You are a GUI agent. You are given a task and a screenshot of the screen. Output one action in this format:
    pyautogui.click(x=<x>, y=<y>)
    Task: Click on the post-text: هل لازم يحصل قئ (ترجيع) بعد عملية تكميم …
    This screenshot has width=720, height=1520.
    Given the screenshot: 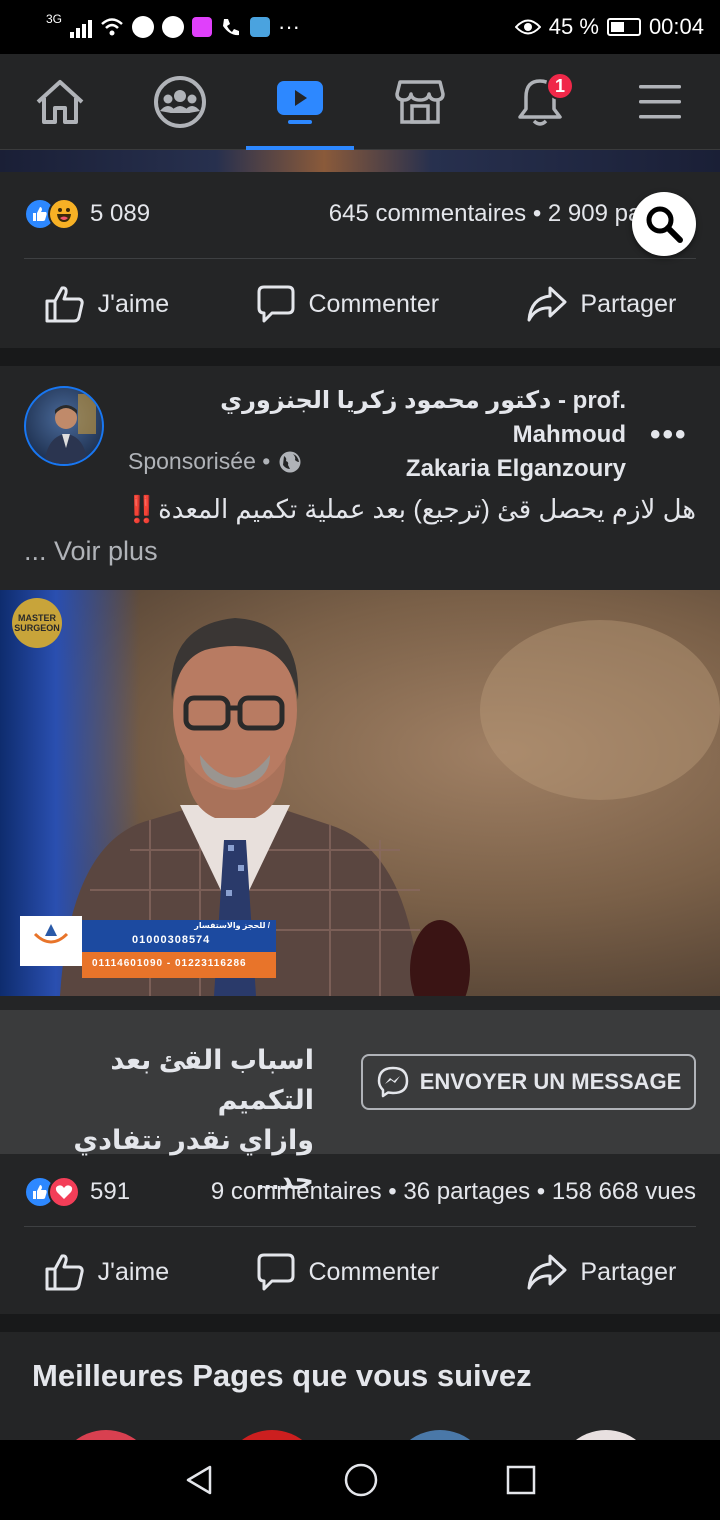 What is the action you would take?
    pyautogui.click(x=410, y=509)
    